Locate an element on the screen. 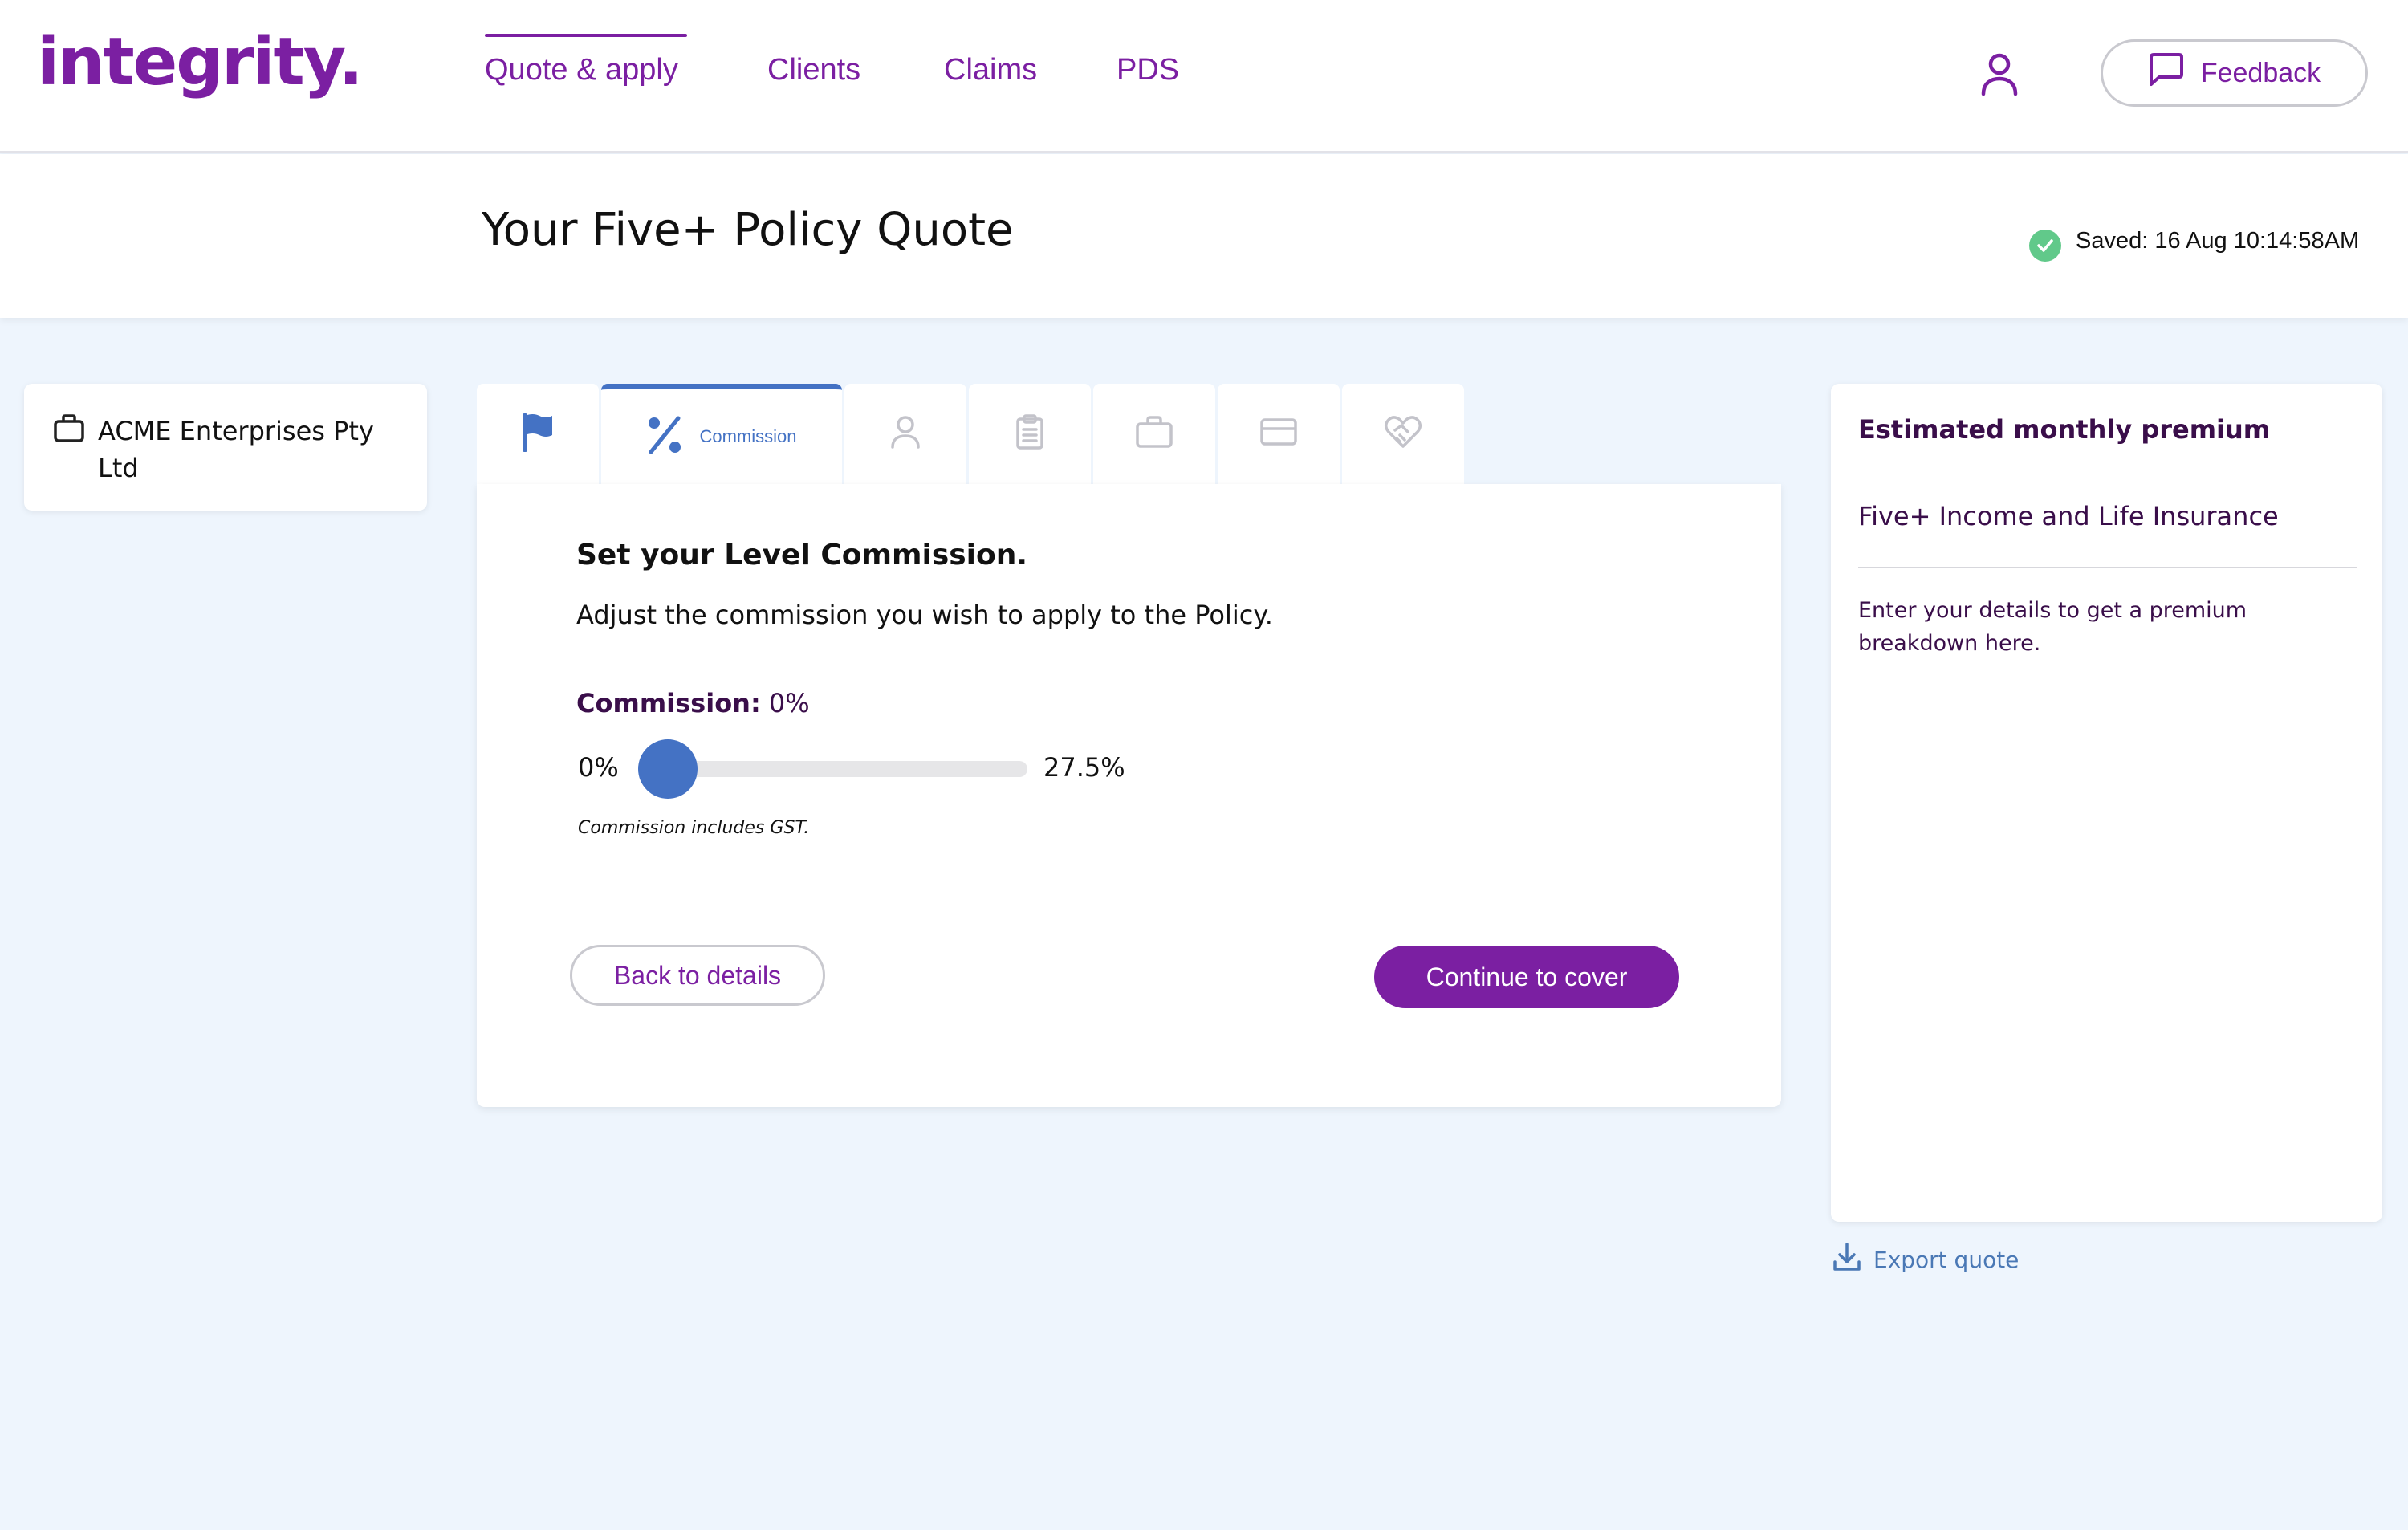 This screenshot has width=2408, height=1530. tab-questions is located at coordinates (1030, 434).